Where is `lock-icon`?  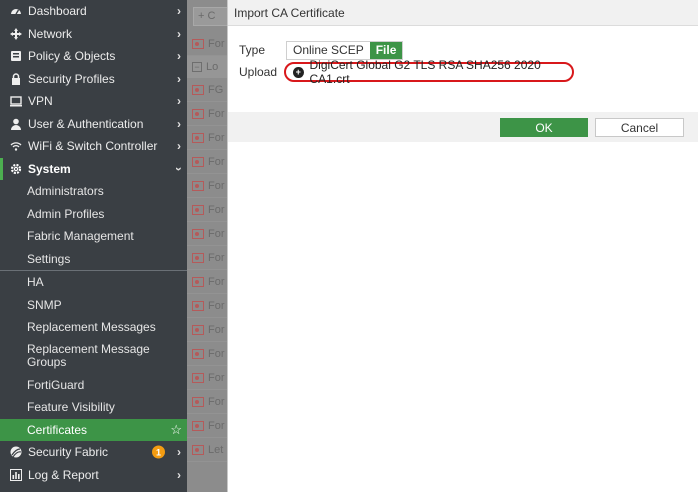
lock-icon is located at coordinates (16, 79).